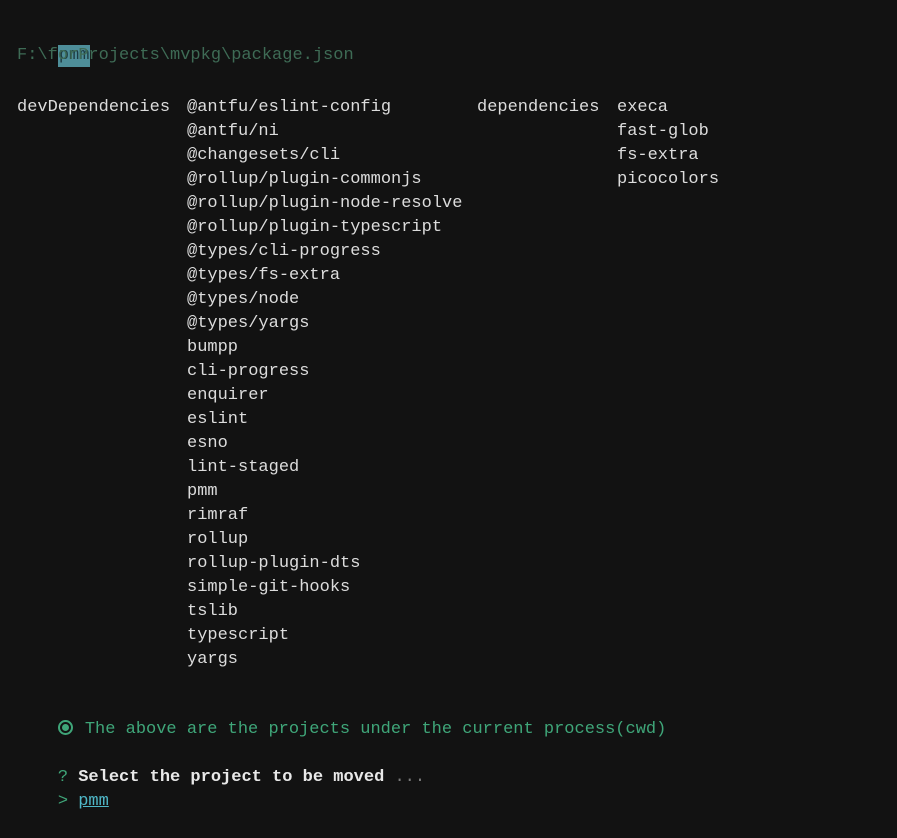 This screenshot has height=838, width=897. What do you see at coordinates (284, 251) in the screenshot?
I see `dependency-item: @types/cli-progress` at bounding box center [284, 251].